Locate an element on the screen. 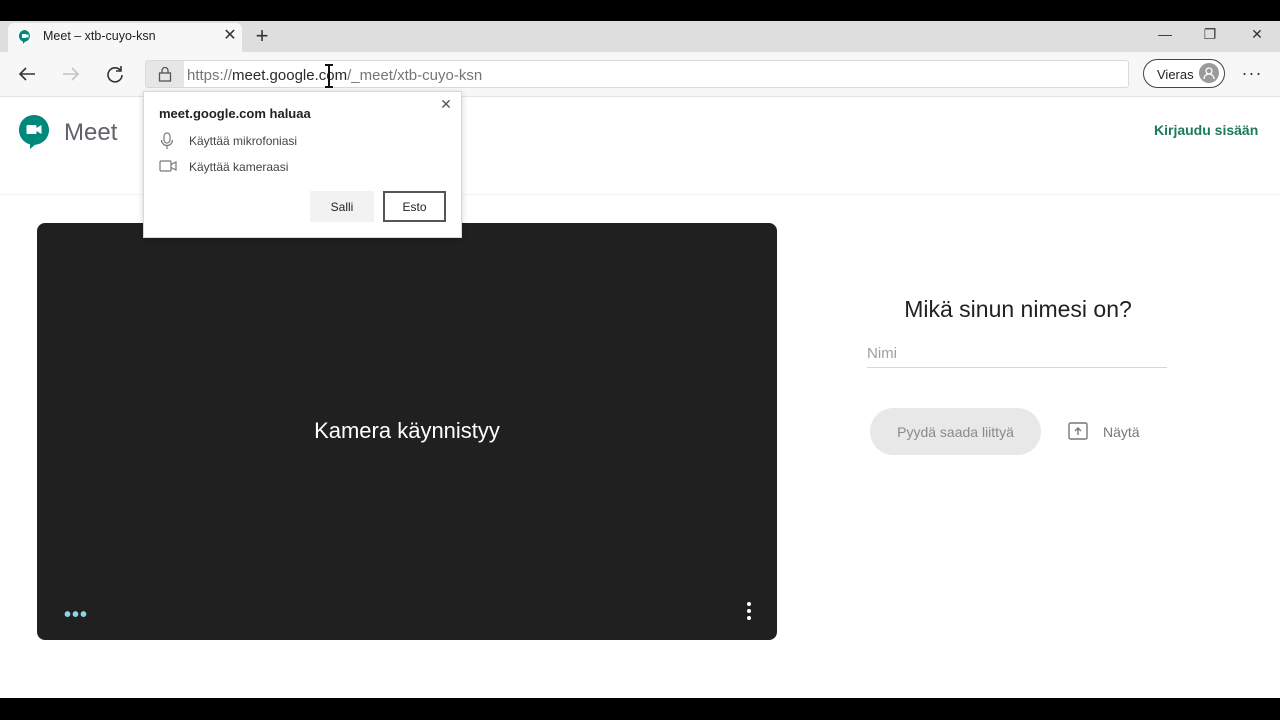  present-label: Näytä is located at coordinates (1121, 432).